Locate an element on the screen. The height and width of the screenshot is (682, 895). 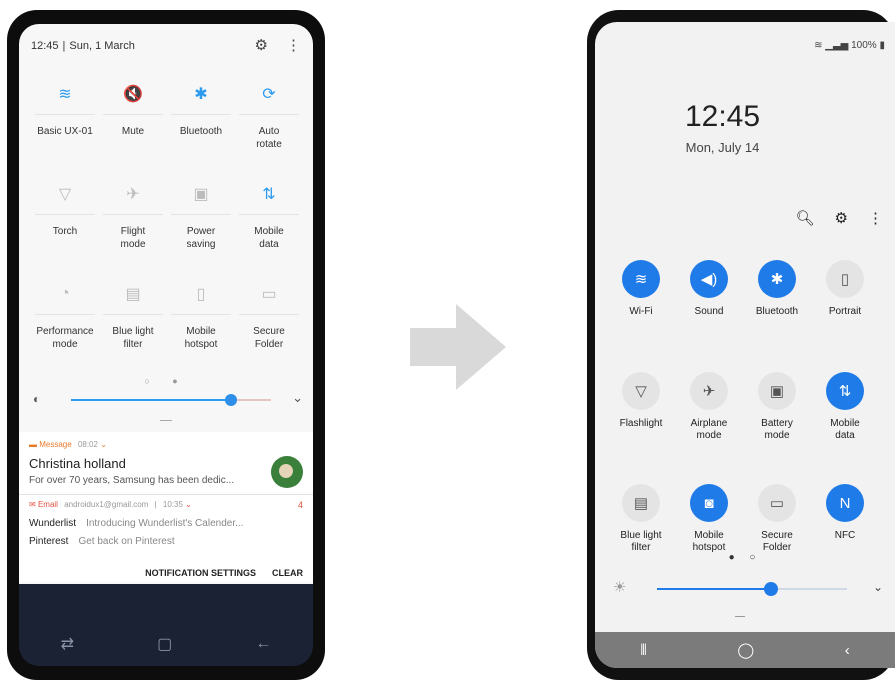
email-row: Pinterest Get back on Pinterest is located at coordinates (102, 541).